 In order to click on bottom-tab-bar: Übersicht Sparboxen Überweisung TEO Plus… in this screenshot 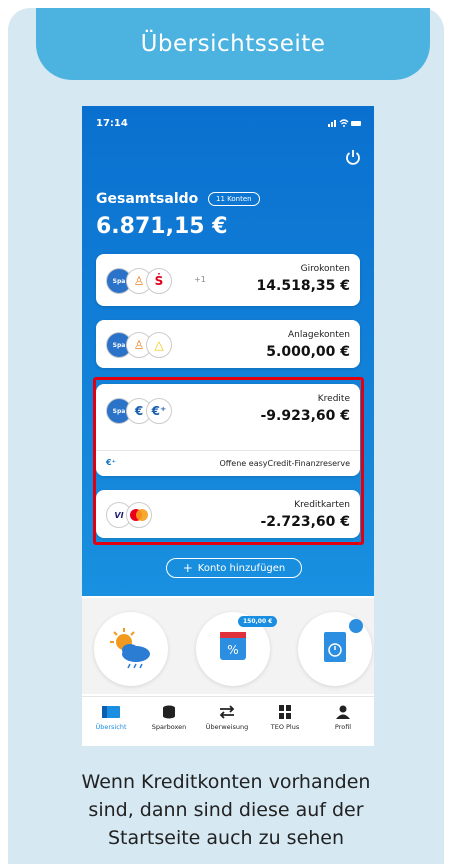, I will do `click(228, 721)`.